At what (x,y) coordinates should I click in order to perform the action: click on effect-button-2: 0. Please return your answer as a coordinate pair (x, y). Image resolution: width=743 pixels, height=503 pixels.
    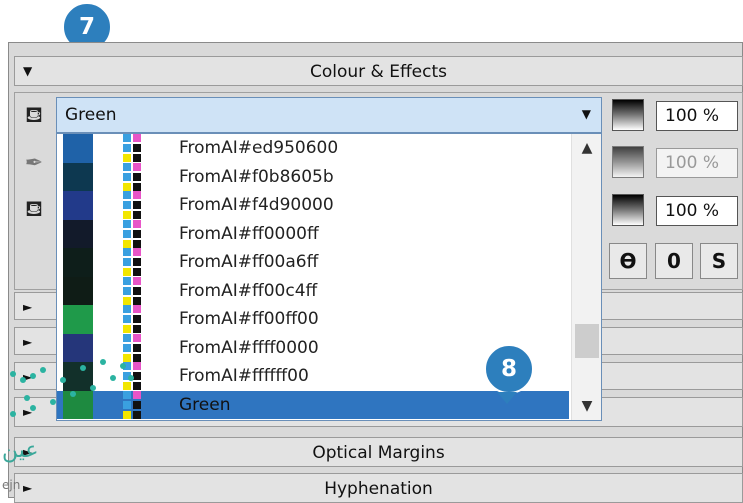
    Looking at the image, I should click on (674, 261).